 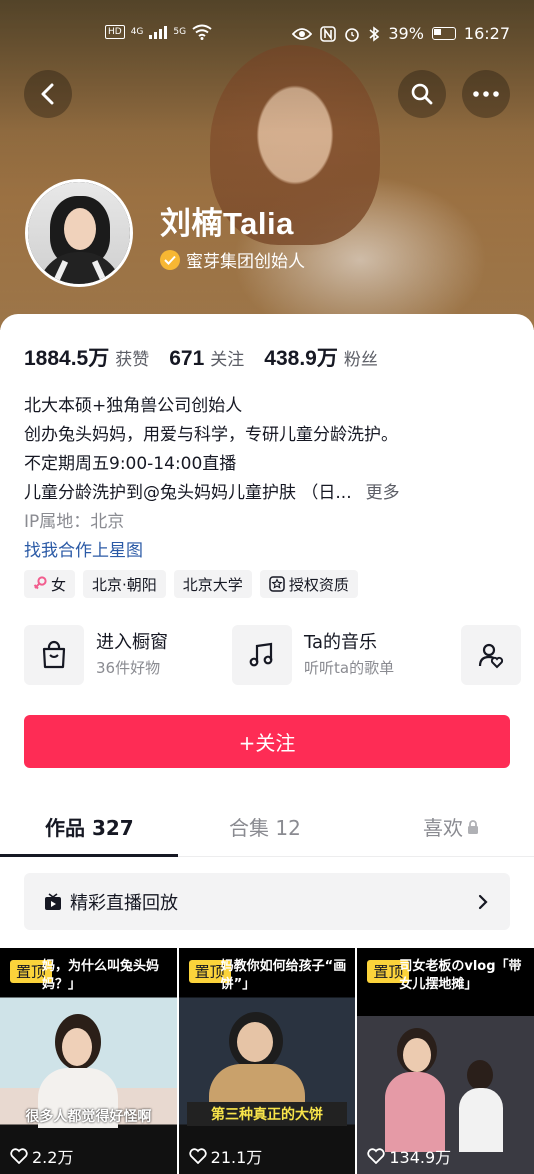 What do you see at coordinates (158, 32) in the screenshot?
I see `signal-icon` at bounding box center [158, 32].